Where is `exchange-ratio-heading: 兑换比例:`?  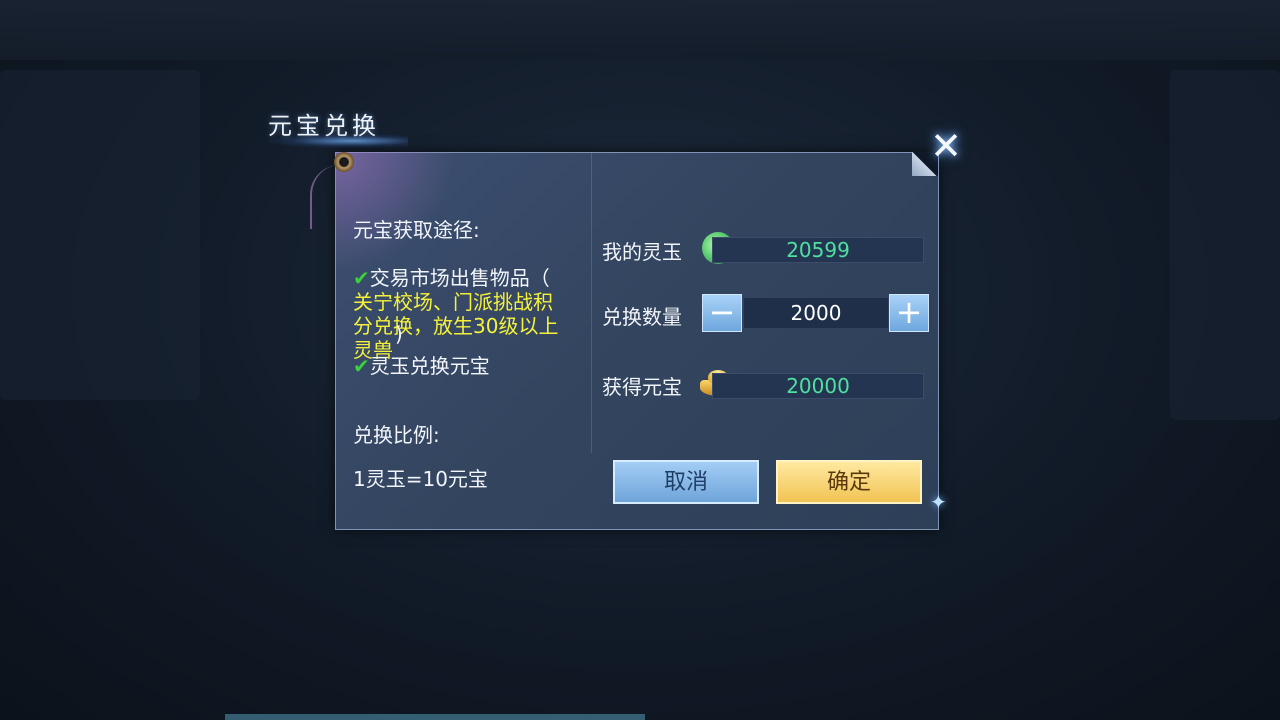 exchange-ratio-heading: 兑换比例: is located at coordinates (396, 435).